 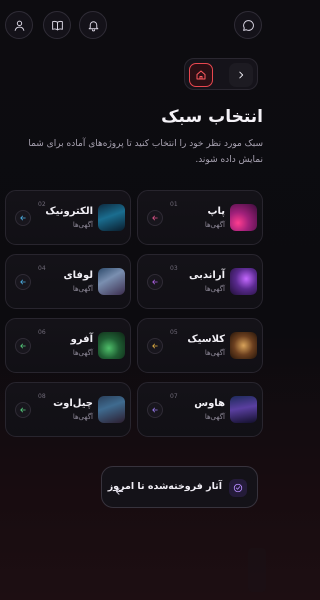 I want to click on check-circle-icon, so click(x=238, y=488).